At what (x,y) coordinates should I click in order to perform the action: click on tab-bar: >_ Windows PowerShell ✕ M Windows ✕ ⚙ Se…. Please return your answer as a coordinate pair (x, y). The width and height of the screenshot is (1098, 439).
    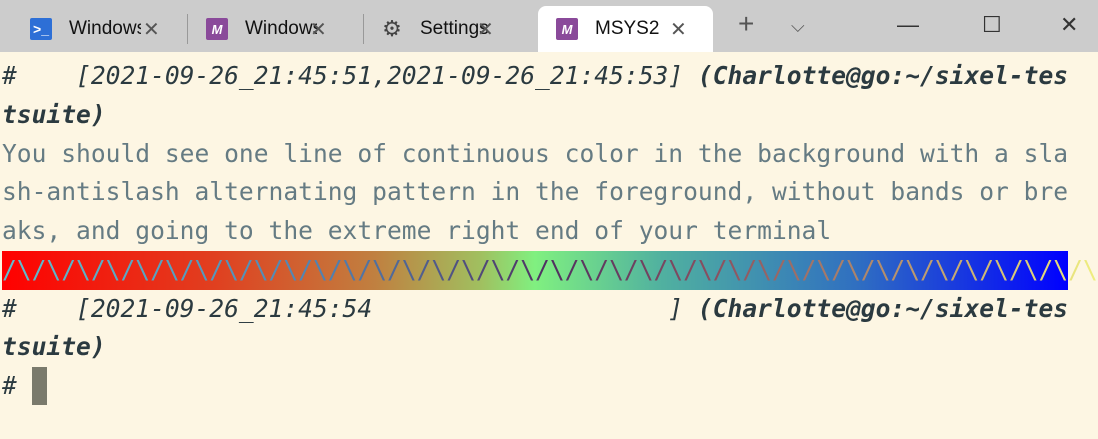
    Looking at the image, I should click on (549, 26).